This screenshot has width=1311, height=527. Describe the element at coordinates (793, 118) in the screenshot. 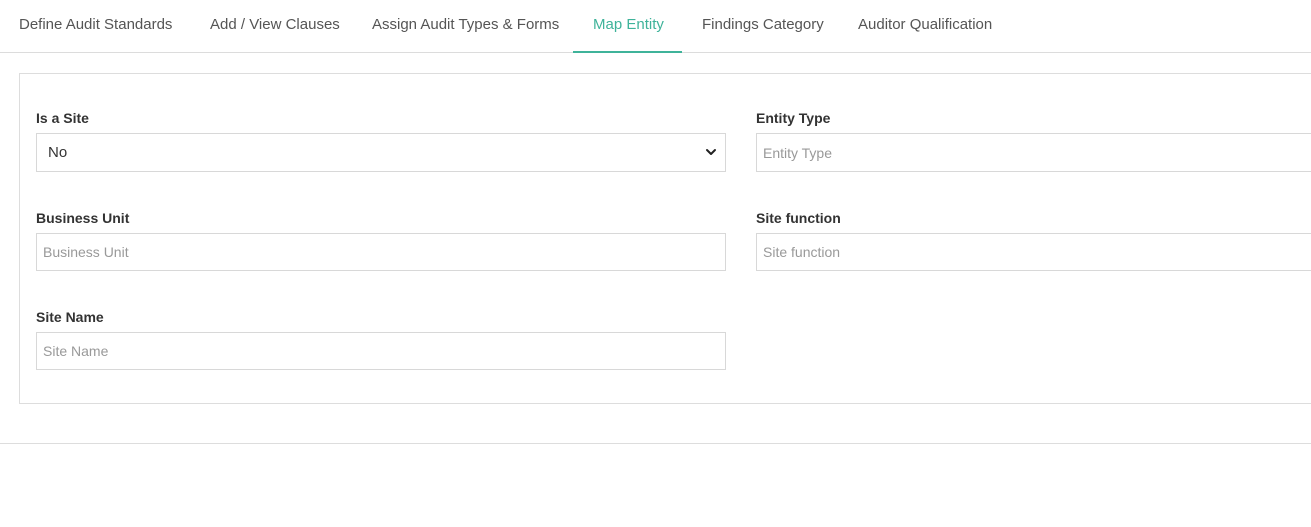

I see `entity-type-label: Entity Type` at that location.